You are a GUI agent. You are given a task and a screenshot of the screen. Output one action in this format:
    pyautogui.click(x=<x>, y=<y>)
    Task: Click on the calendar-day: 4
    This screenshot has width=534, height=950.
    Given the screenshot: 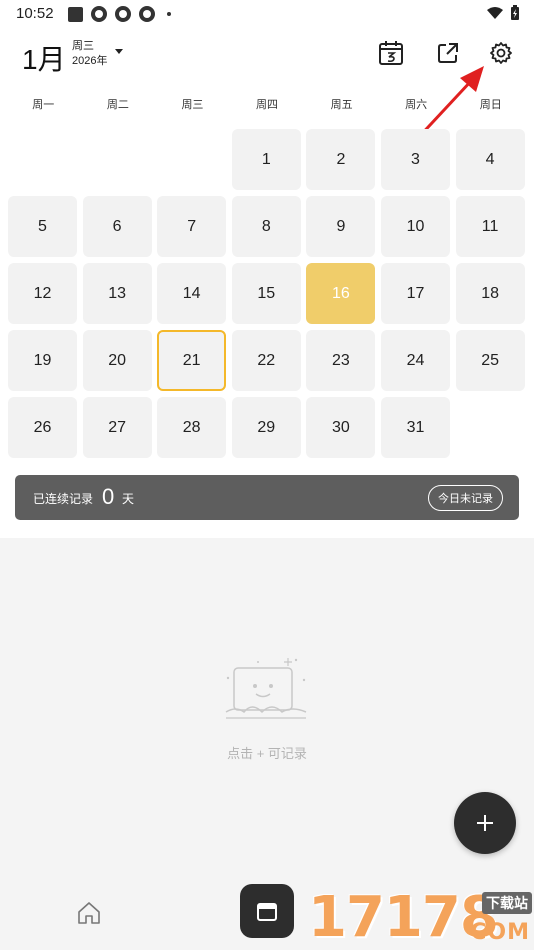 What is the action you would take?
    pyautogui.click(x=490, y=159)
    